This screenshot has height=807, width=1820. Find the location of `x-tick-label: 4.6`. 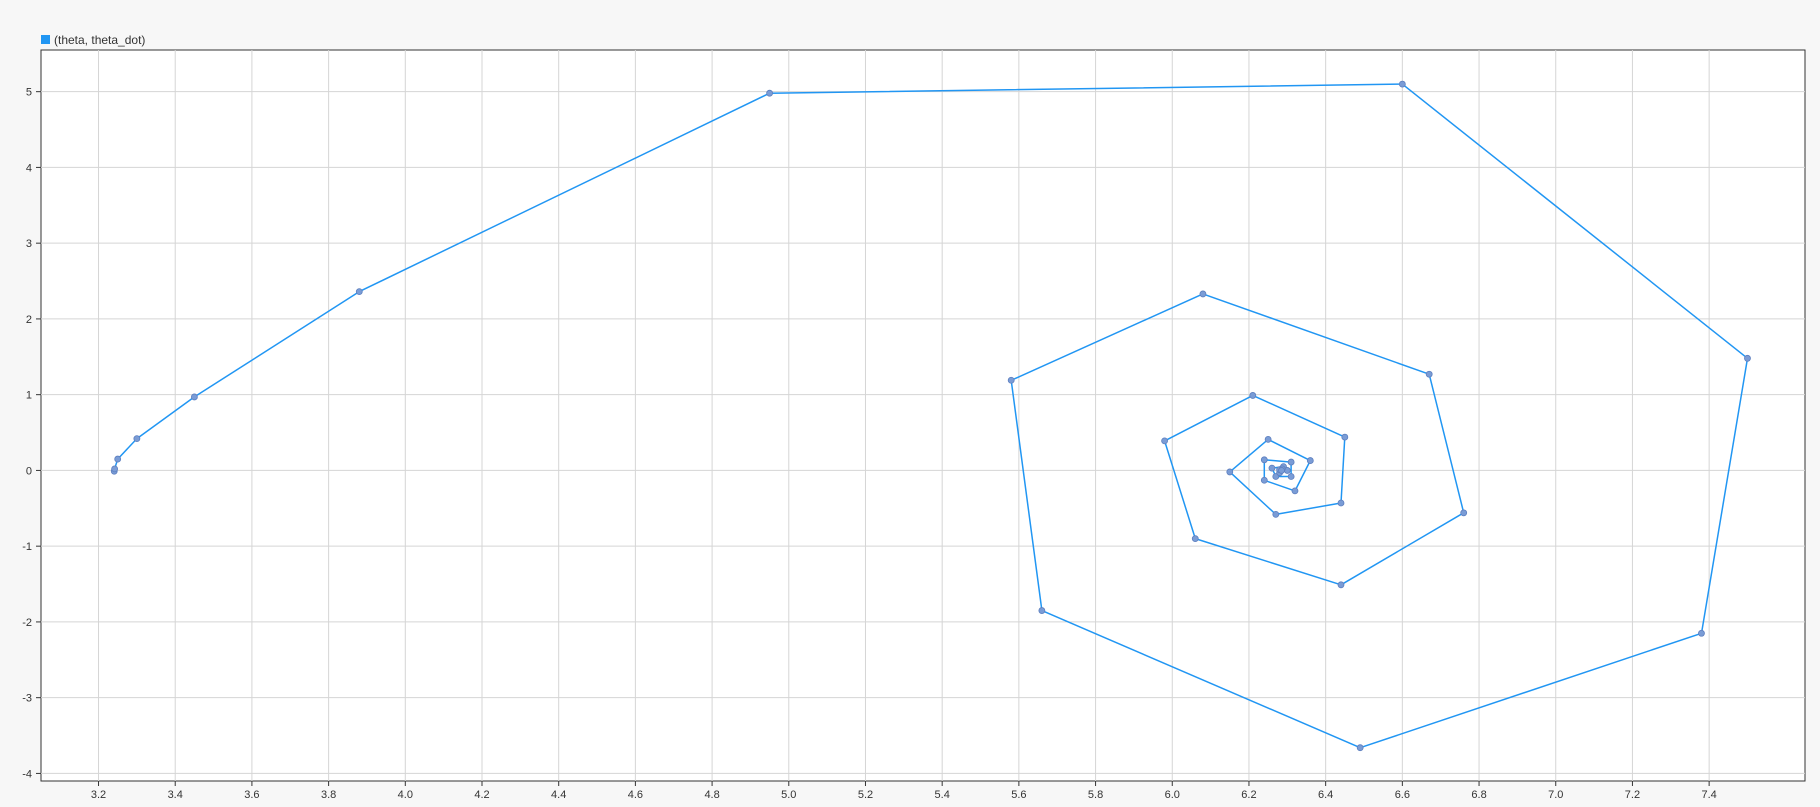

x-tick-label: 4.6 is located at coordinates (635, 795).